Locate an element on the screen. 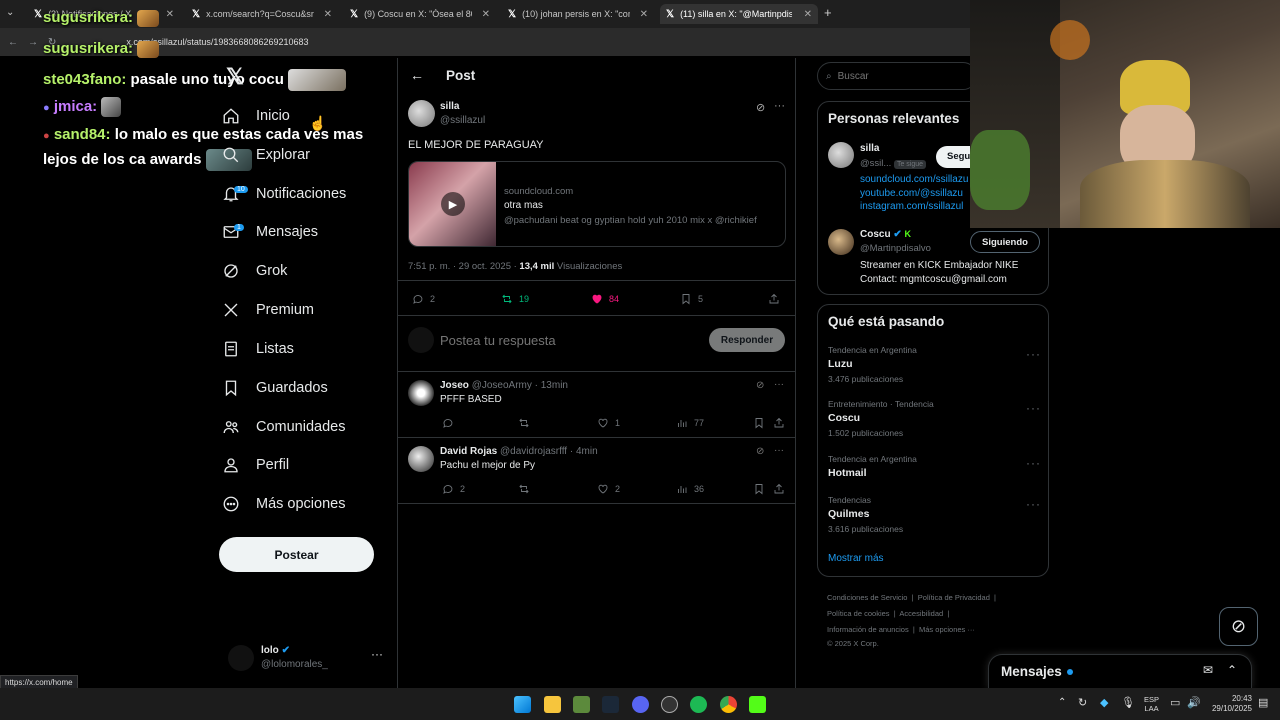  reply-input is located at coordinates (565, 340).